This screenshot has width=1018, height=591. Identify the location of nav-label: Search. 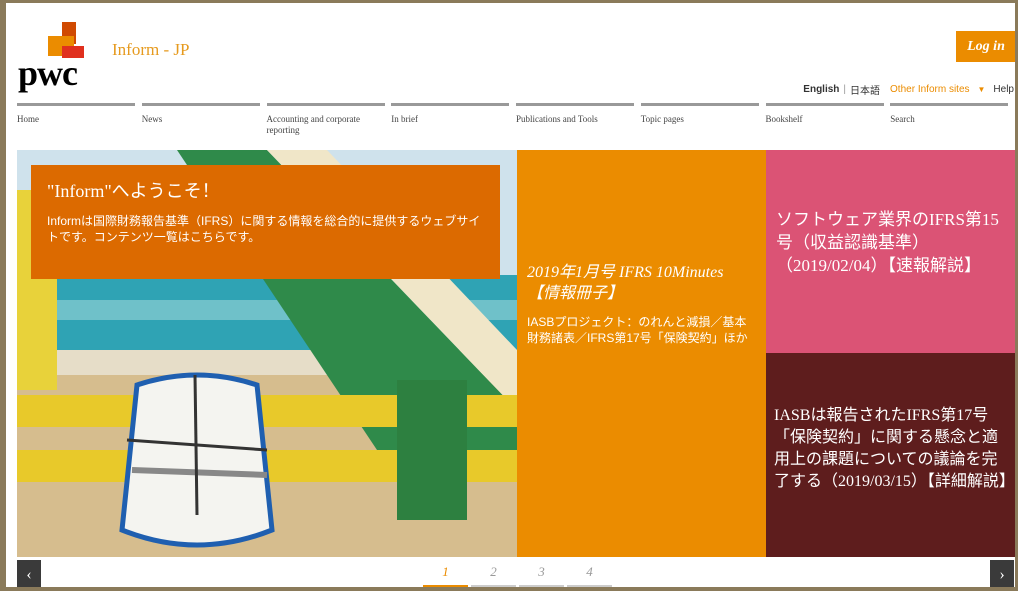
(902, 119).